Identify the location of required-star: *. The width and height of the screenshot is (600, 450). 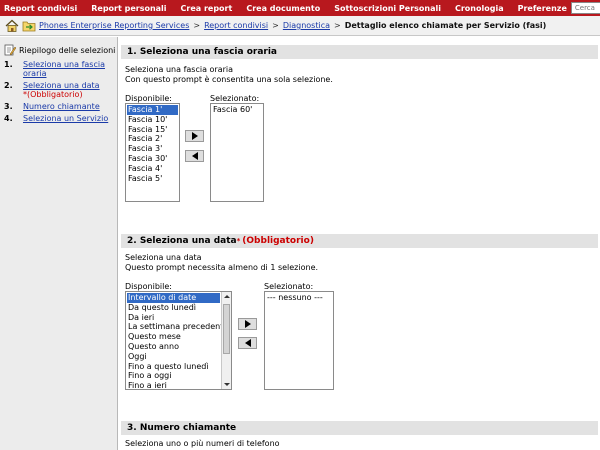
(238, 241).